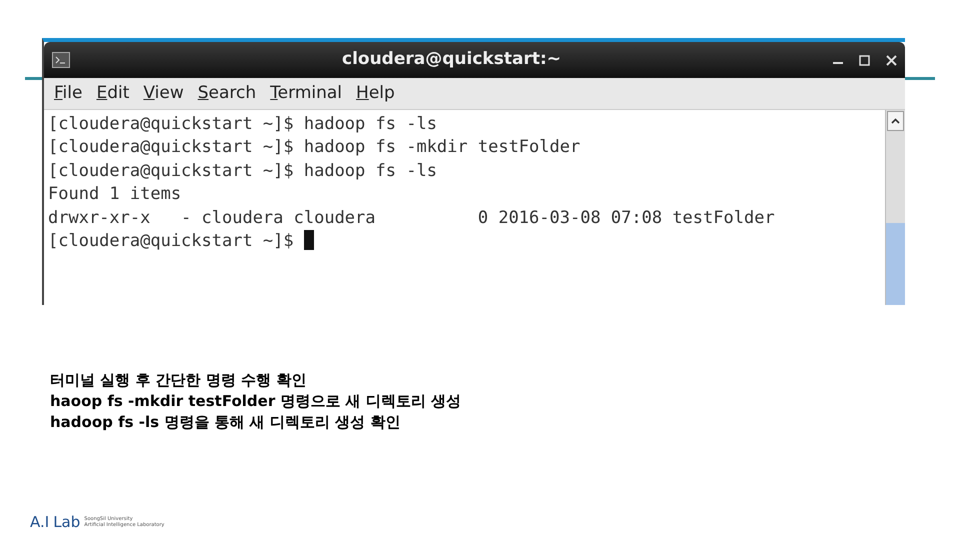  Describe the element at coordinates (163, 93) in the screenshot. I see `menu-item: View` at that location.